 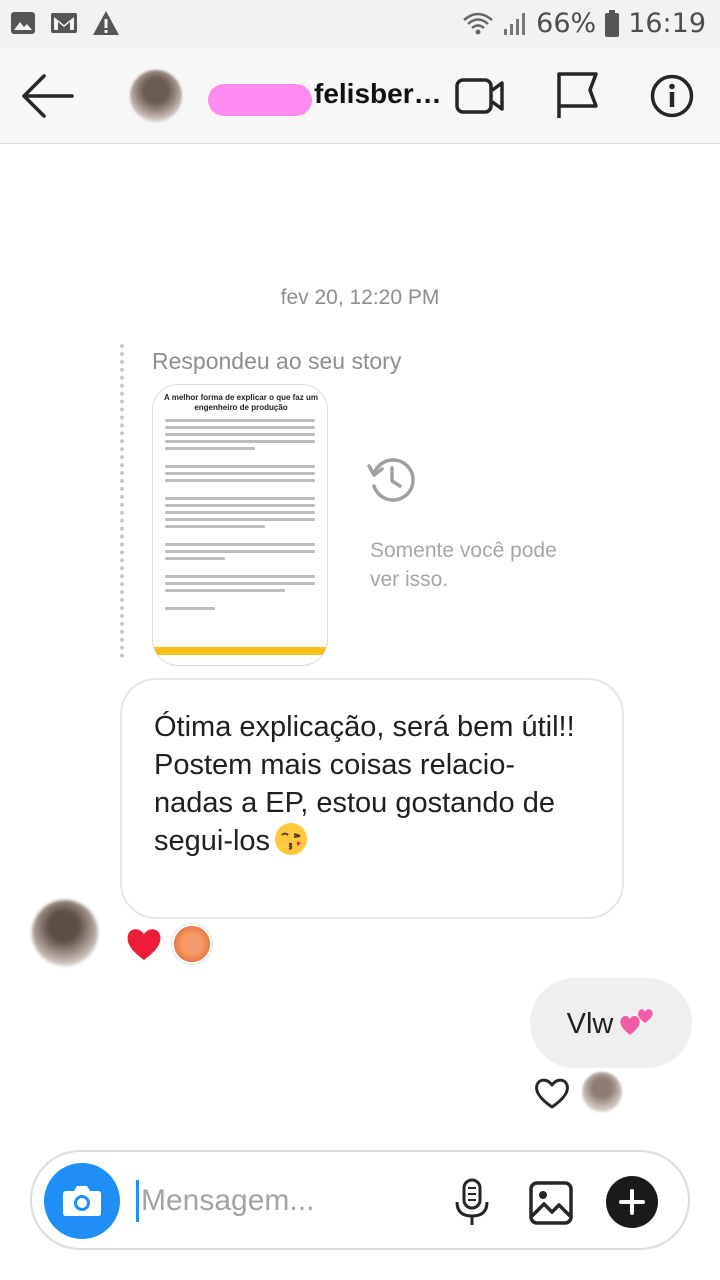 What do you see at coordinates (240, 651) in the screenshot?
I see `story-footer-bar` at bounding box center [240, 651].